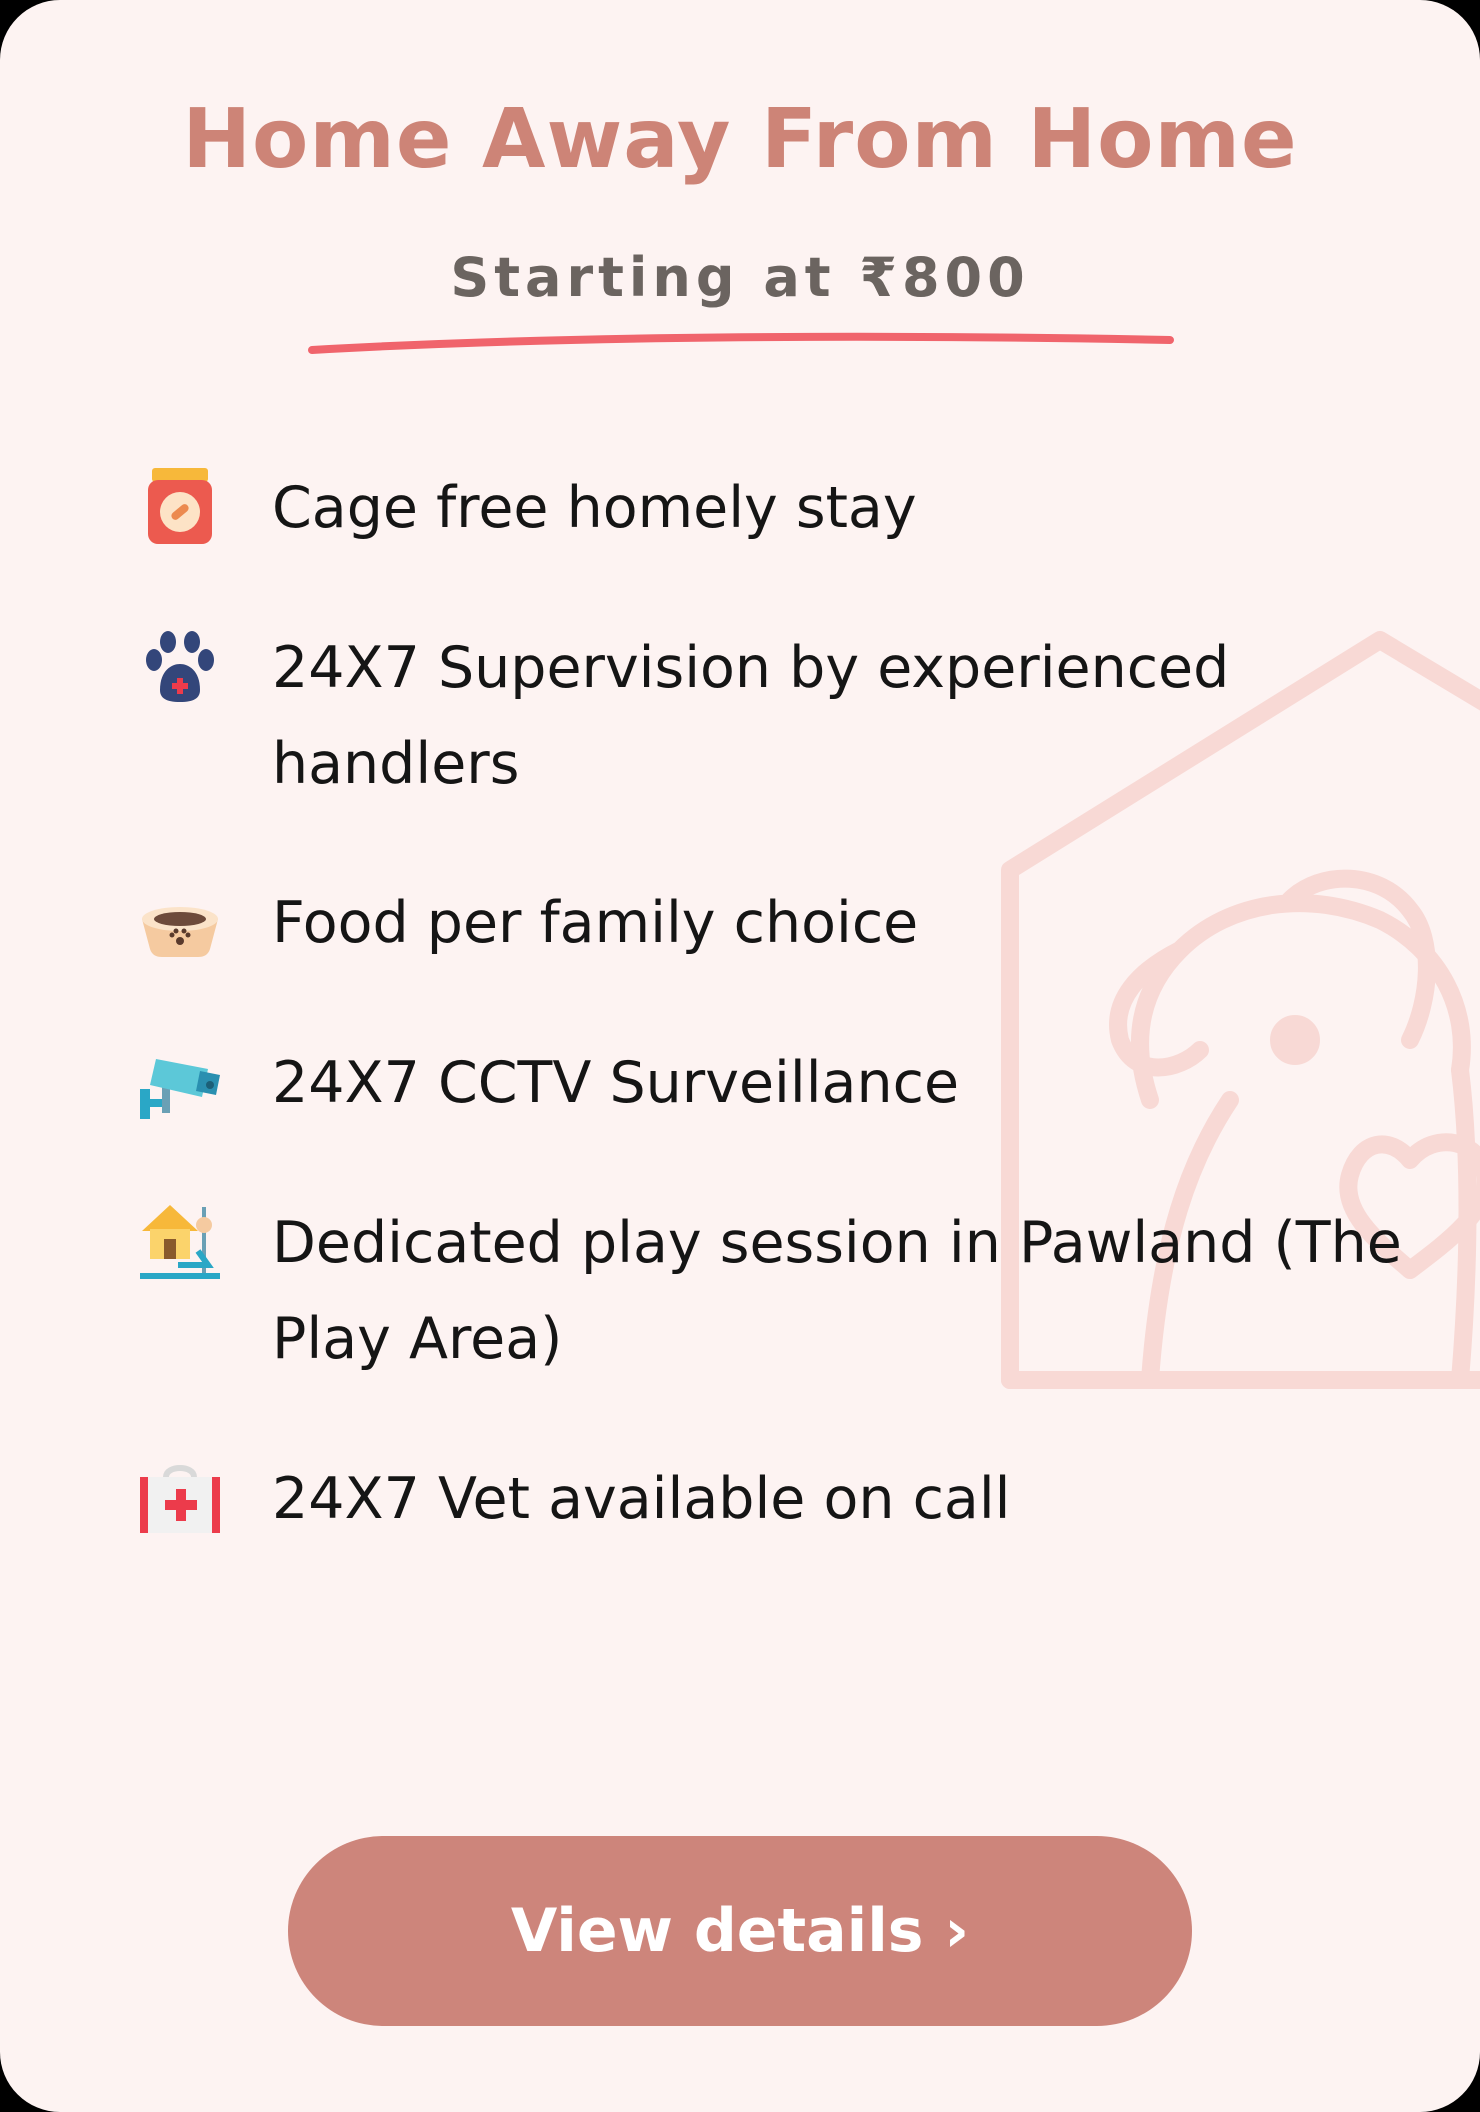 The image size is (1480, 2112). Describe the element at coordinates (180, 506) in the screenshot. I see `pet-food-bag-icon` at that location.